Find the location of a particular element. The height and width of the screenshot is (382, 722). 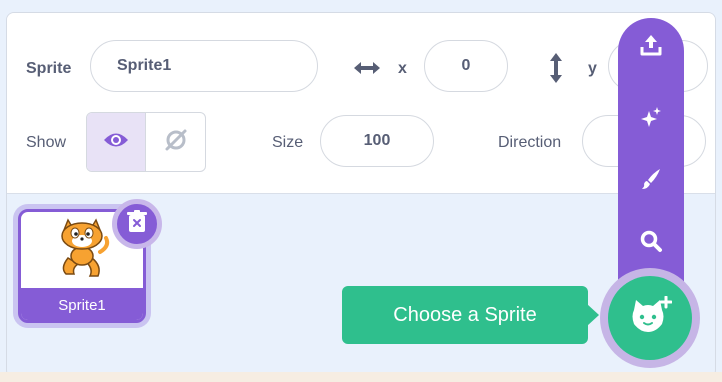

surprise-sprite-button is located at coordinates (651, 119).